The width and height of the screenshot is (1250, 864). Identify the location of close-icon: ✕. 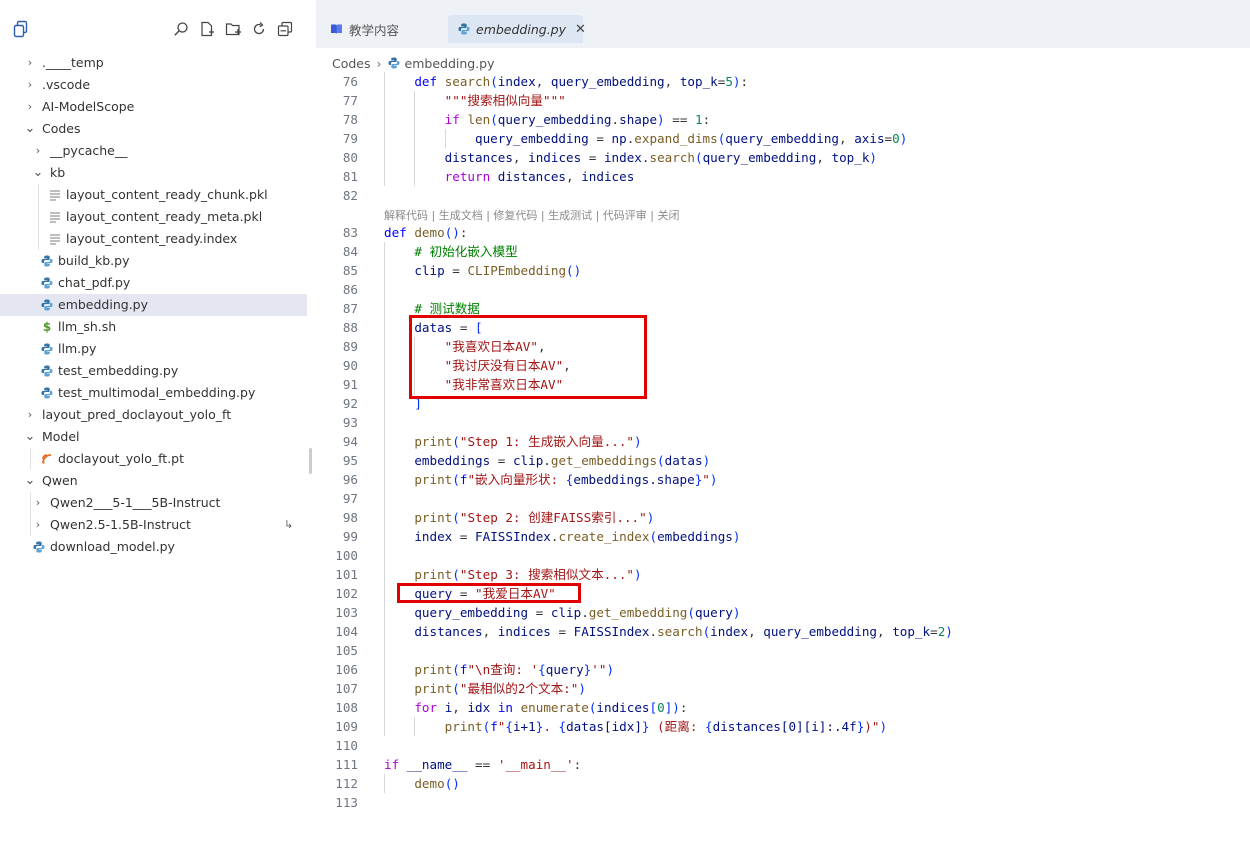
(580, 29).